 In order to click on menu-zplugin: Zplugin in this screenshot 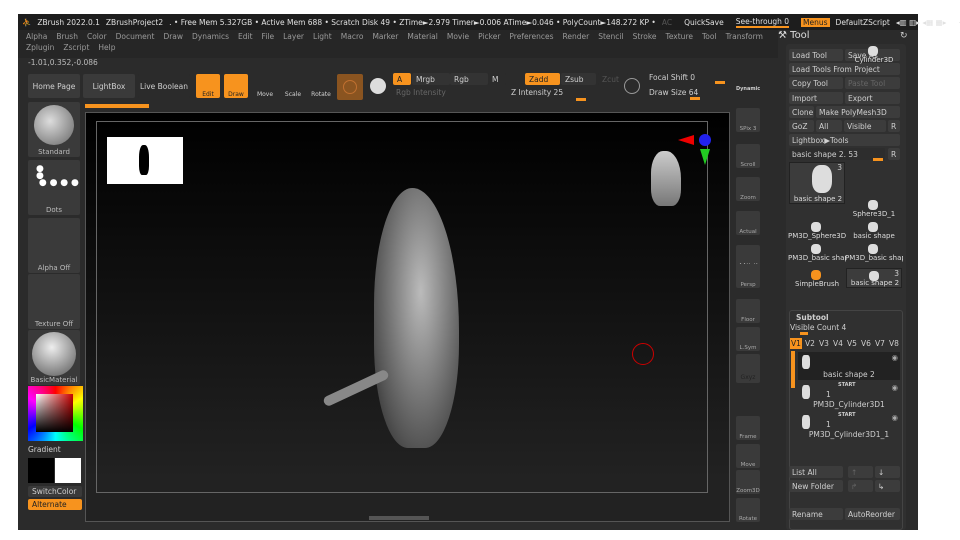, I will do `click(40, 47)`.